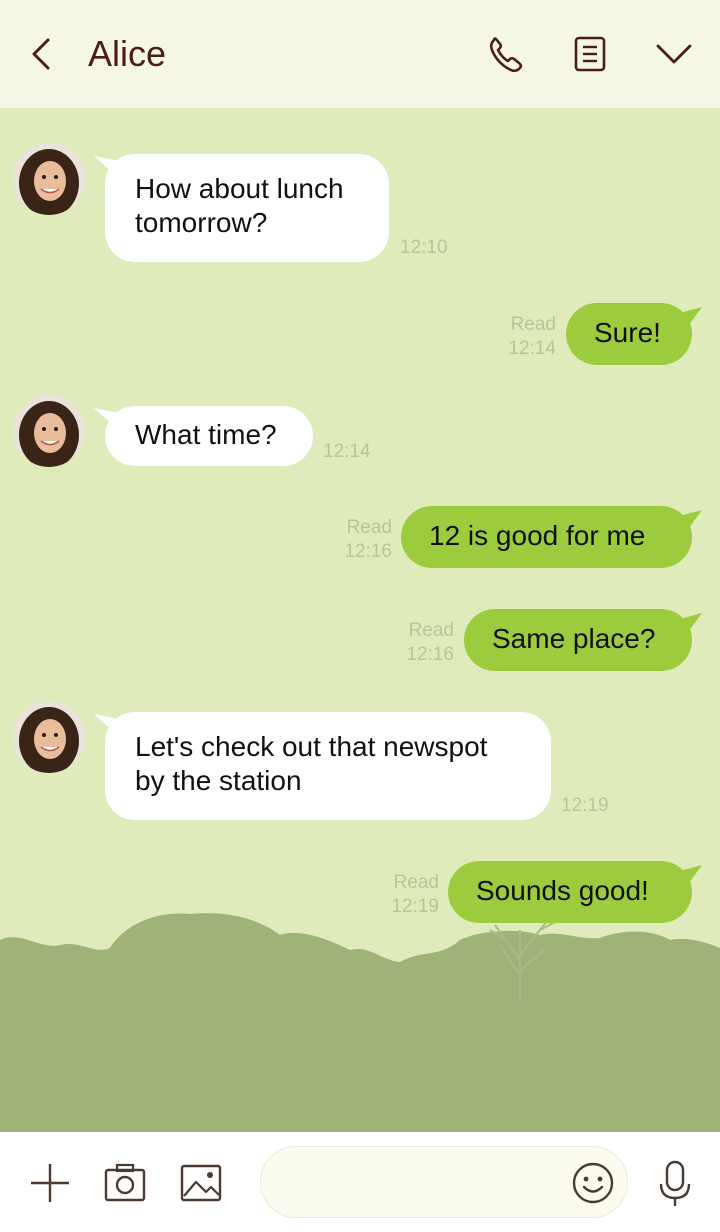  Describe the element at coordinates (201, 1183) in the screenshot. I see `image-icon` at that location.